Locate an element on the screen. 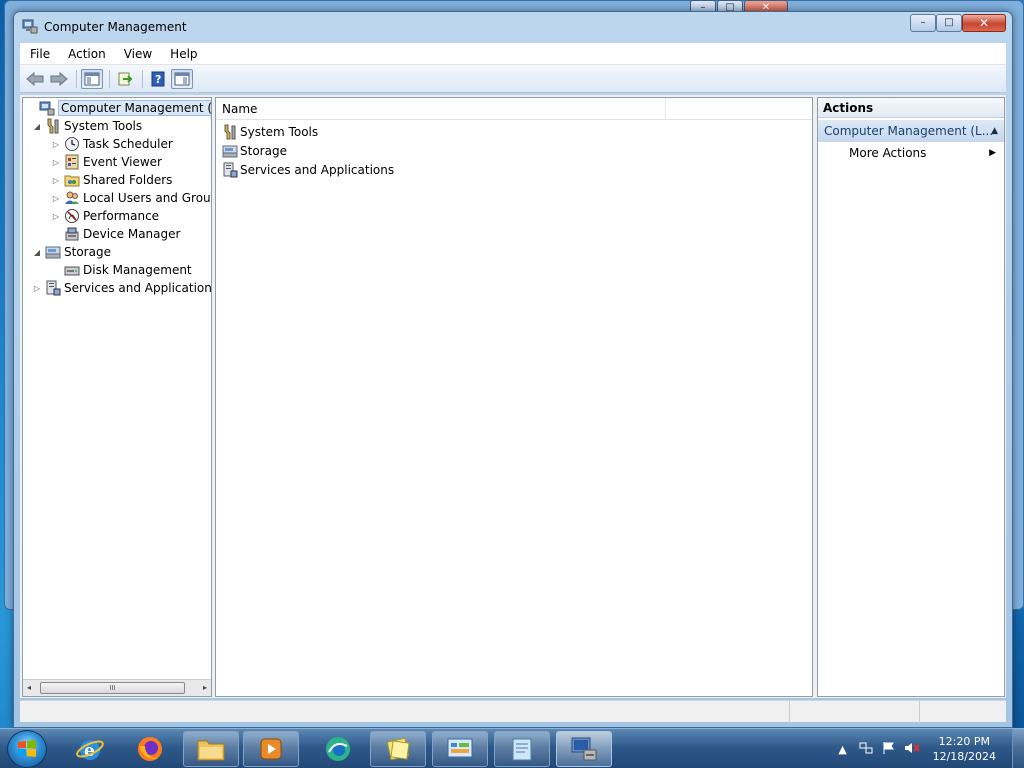 This screenshot has height=768, width=1024. minimize-button: – is located at coordinates (923, 23).